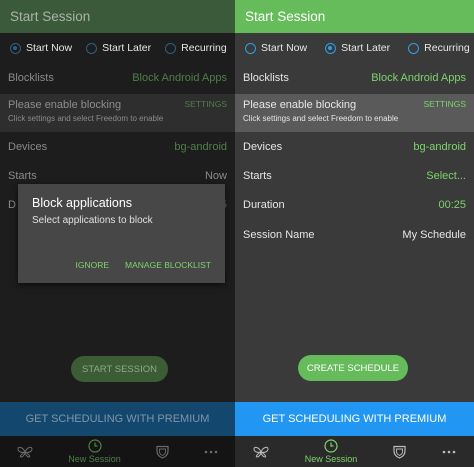  Describe the element at coordinates (434, 234) in the screenshot. I see `row-value: My Schedule` at that location.